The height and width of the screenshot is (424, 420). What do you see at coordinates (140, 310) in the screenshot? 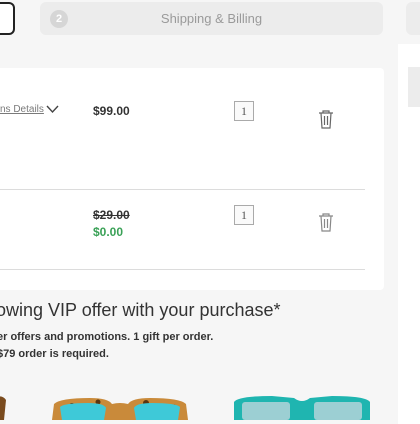
I see `offer-title: owing VIP offer with your purchase*` at bounding box center [140, 310].